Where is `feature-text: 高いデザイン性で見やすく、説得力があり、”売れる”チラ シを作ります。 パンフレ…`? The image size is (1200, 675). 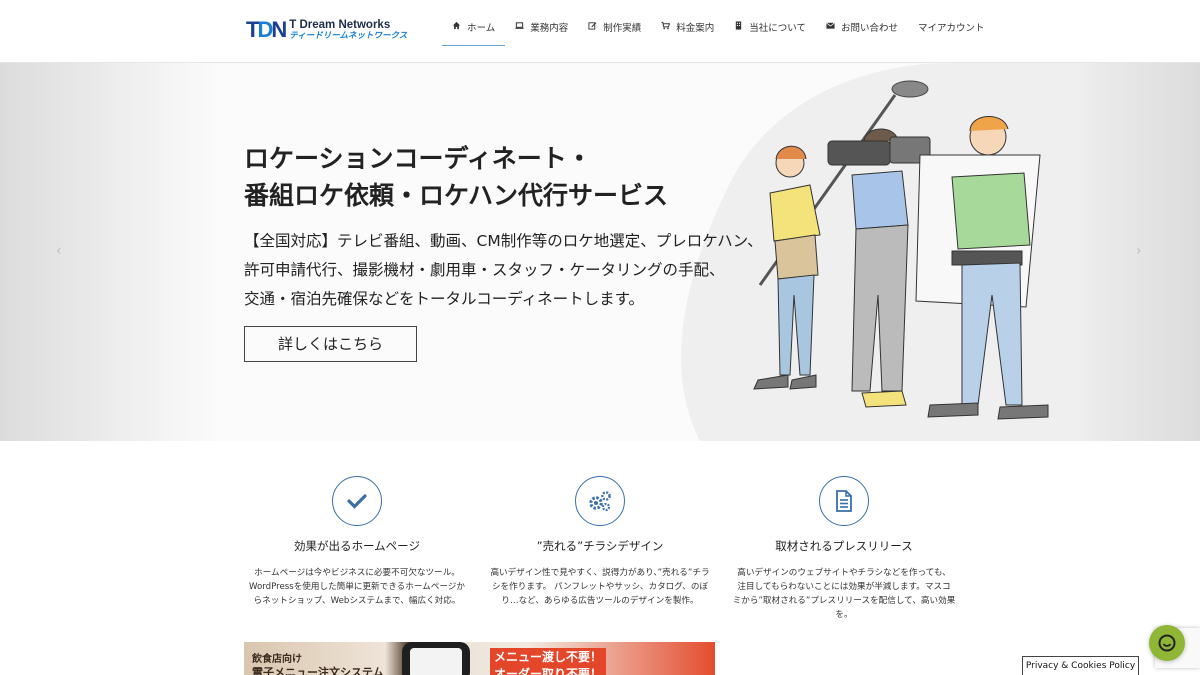
feature-text: 高いデザイン性で見やすく、説得力があり、”売れる”チラ シを作ります。 パンフレ… is located at coordinates (600, 587).